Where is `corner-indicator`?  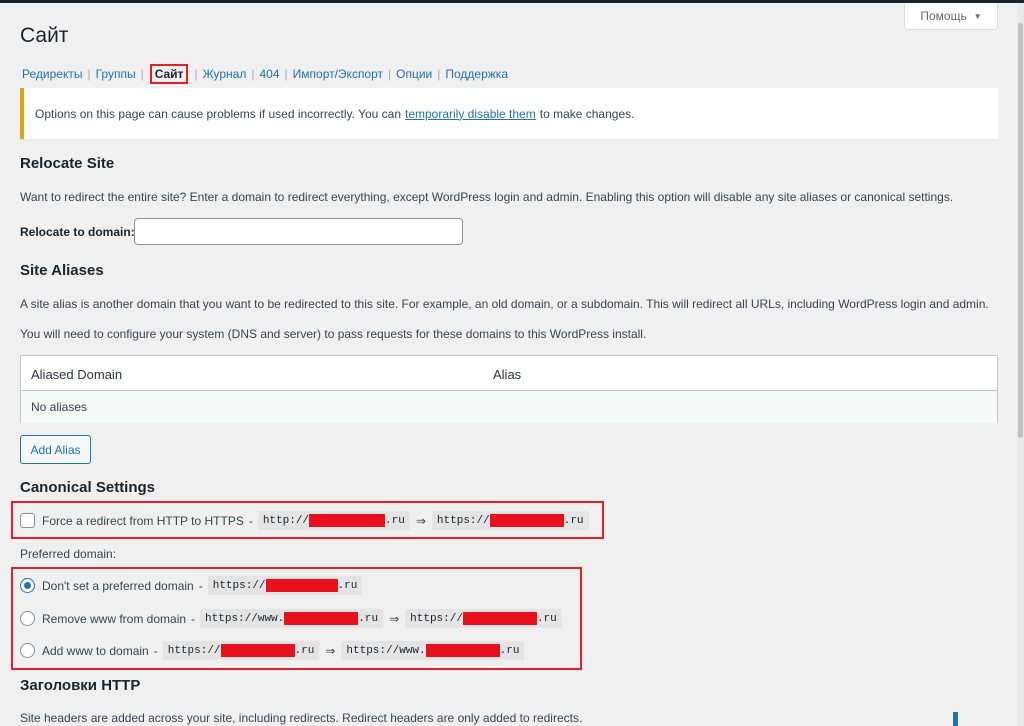
corner-indicator is located at coordinates (955, 719).